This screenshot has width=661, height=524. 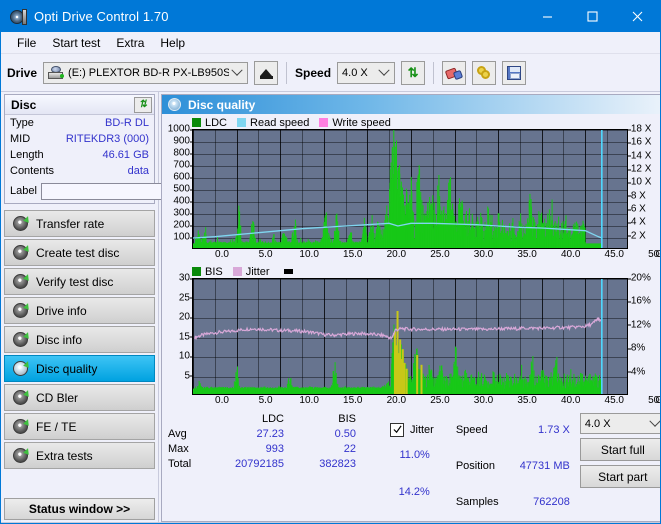 What do you see at coordinates (79, 252) in the screenshot?
I see `sidebar-item-create-test-disc: Create test disc` at bounding box center [79, 252].